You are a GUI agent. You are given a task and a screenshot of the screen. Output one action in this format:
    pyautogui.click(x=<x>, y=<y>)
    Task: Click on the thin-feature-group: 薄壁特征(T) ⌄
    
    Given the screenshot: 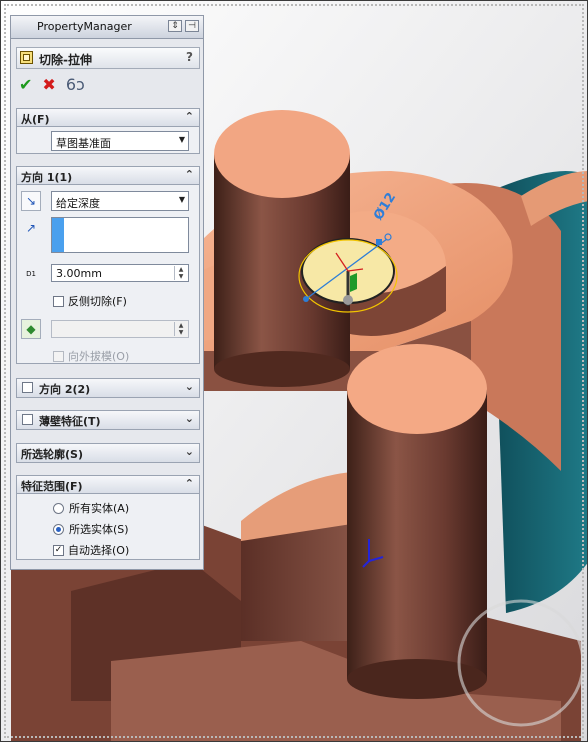 What is the action you would take?
    pyautogui.click(x=108, y=420)
    